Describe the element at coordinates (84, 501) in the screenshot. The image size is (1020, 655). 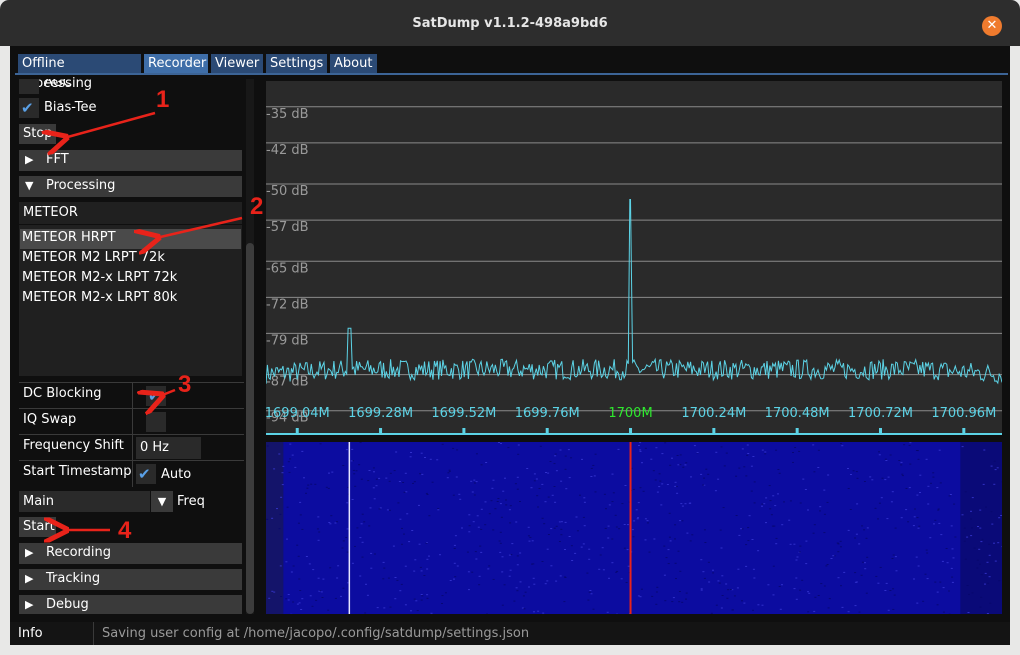
I see `vfo-select: Main` at that location.